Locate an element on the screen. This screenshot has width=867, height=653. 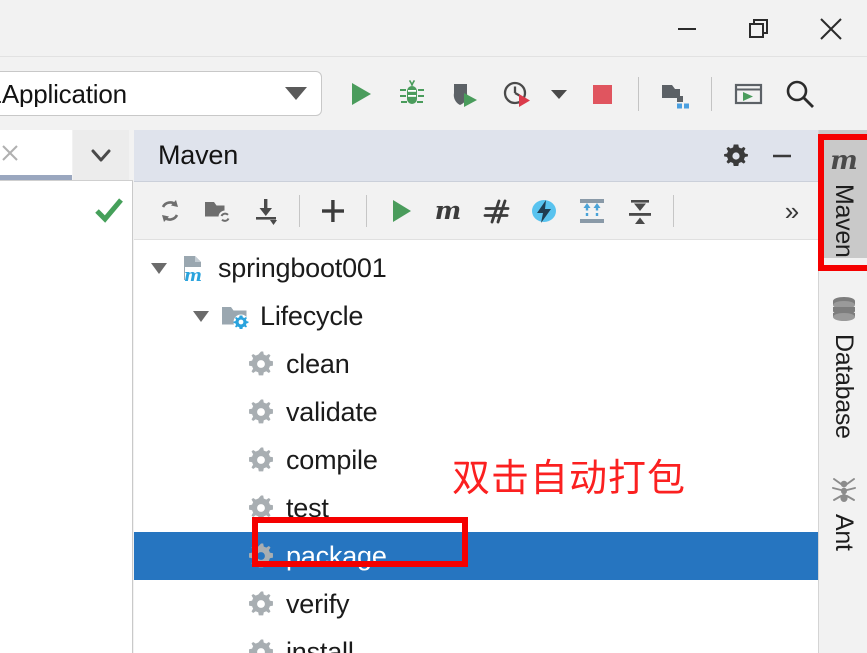
download-sources-button is located at coordinates (266, 211).